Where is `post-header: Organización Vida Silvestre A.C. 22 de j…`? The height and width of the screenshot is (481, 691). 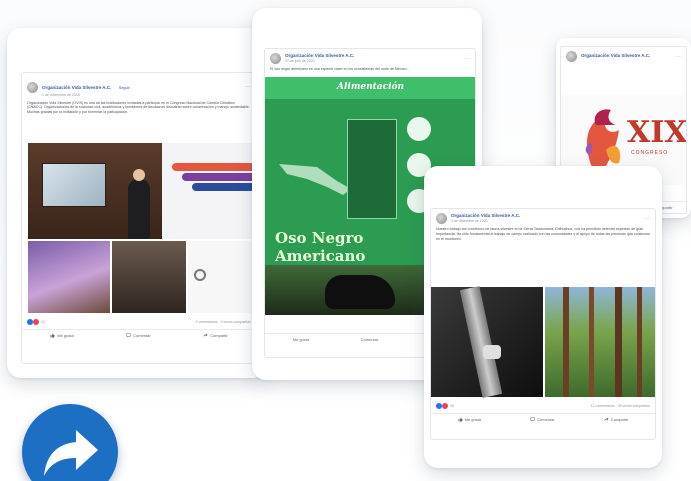
post-header: Organización Vida Silvestre A.C. 22 de j… is located at coordinates (370, 57).